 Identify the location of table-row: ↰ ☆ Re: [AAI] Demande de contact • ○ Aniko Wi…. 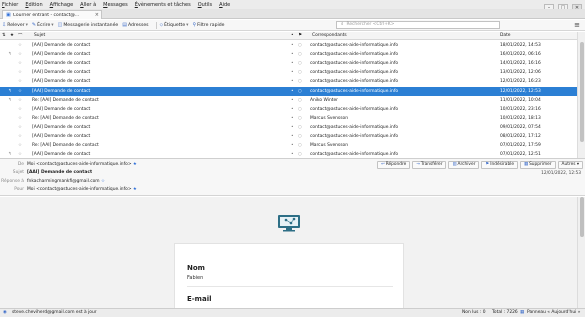
(288, 100).